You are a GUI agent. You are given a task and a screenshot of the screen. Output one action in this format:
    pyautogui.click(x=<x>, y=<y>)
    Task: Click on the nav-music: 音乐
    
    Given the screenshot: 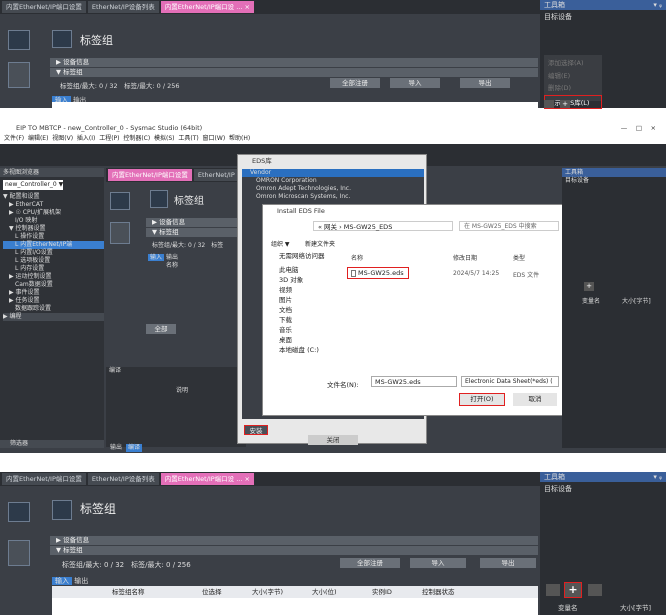 What is the action you would take?
    pyautogui.click(x=305, y=330)
    